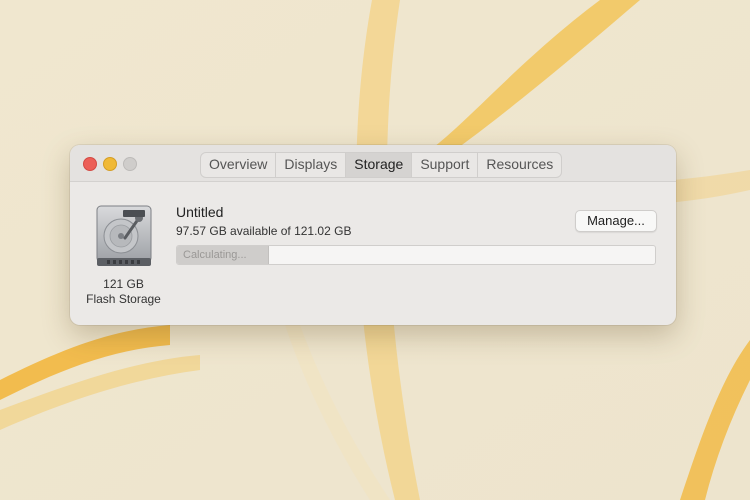 The image size is (750, 500). I want to click on tab-support: Support, so click(445, 165).